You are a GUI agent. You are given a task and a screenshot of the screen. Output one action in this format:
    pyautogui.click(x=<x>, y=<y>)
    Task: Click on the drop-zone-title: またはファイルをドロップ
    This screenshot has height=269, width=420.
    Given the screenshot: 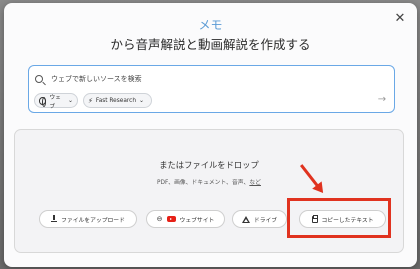 What is the action you would take?
    pyautogui.click(x=209, y=165)
    